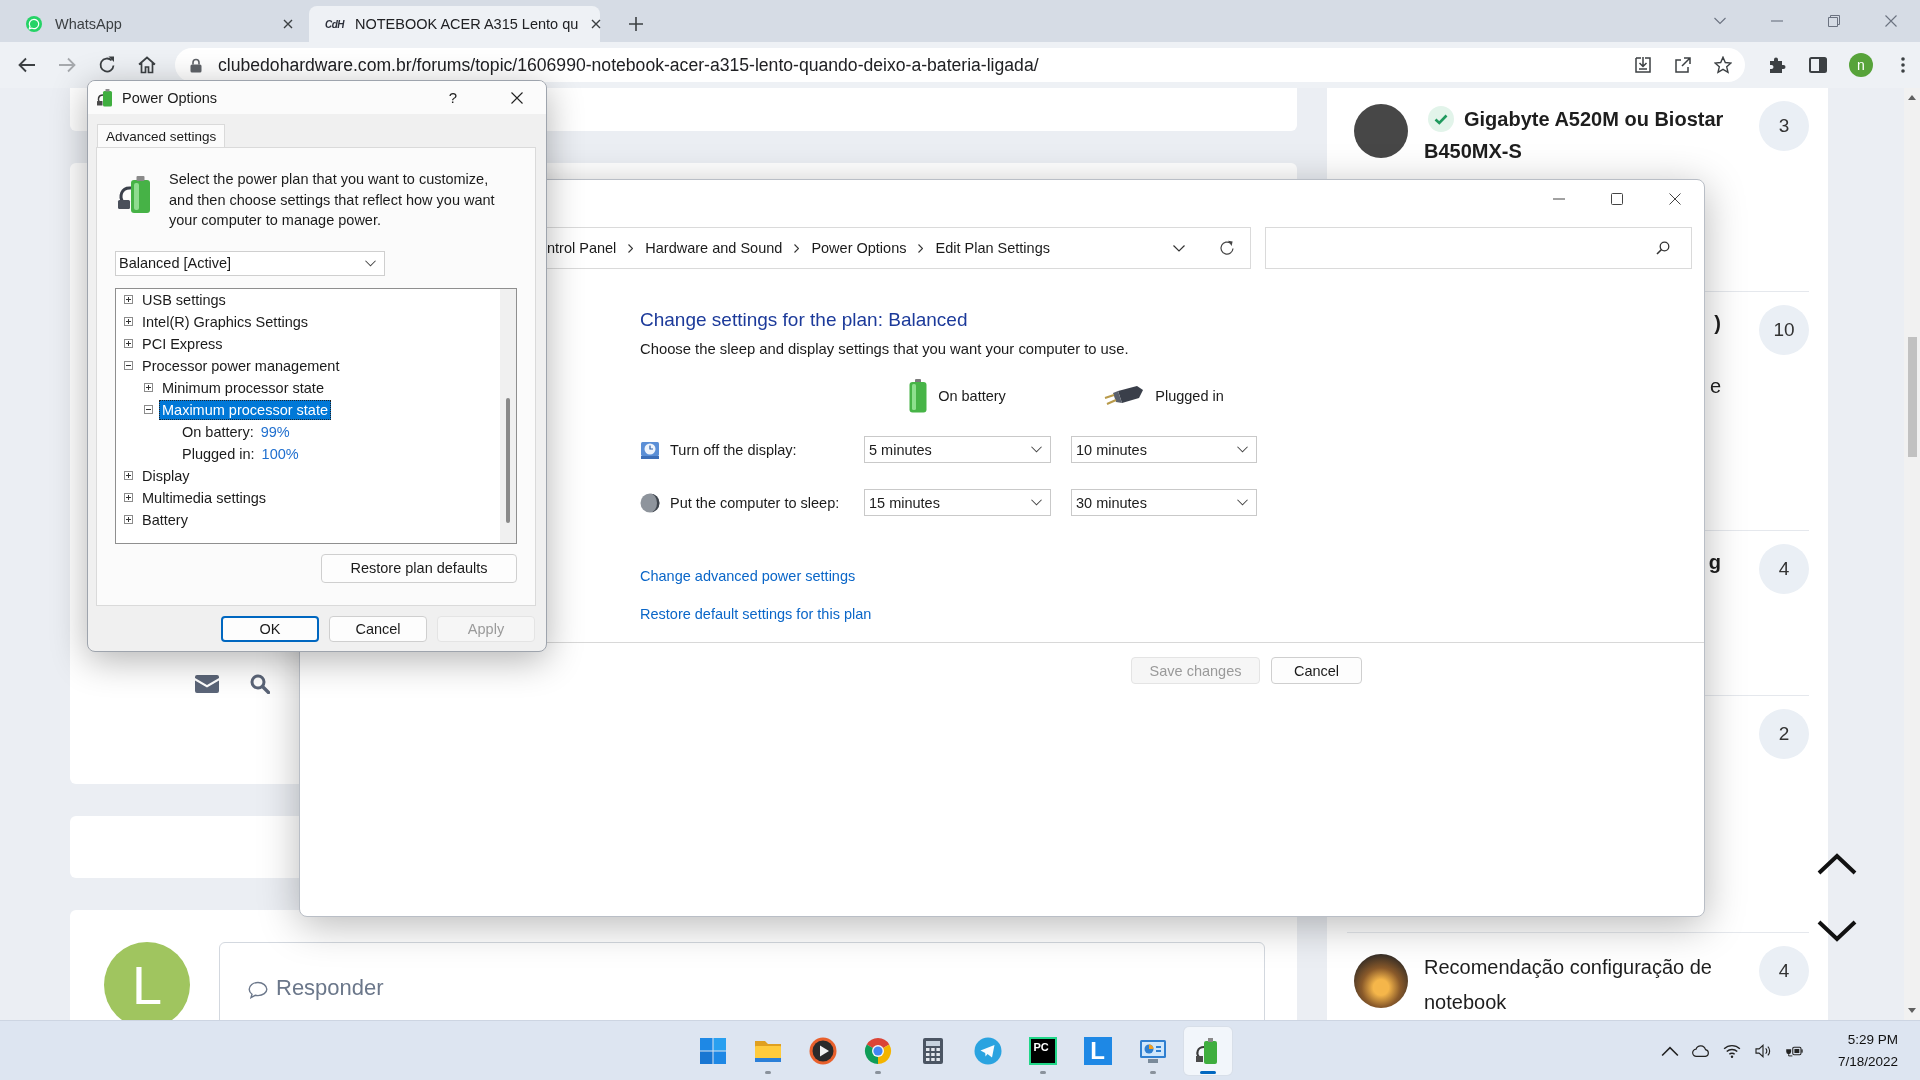 This screenshot has width=1920, height=1080. Describe the element at coordinates (714, 248) in the screenshot. I see `breadcrumb-link: Hardware and Sound` at that location.